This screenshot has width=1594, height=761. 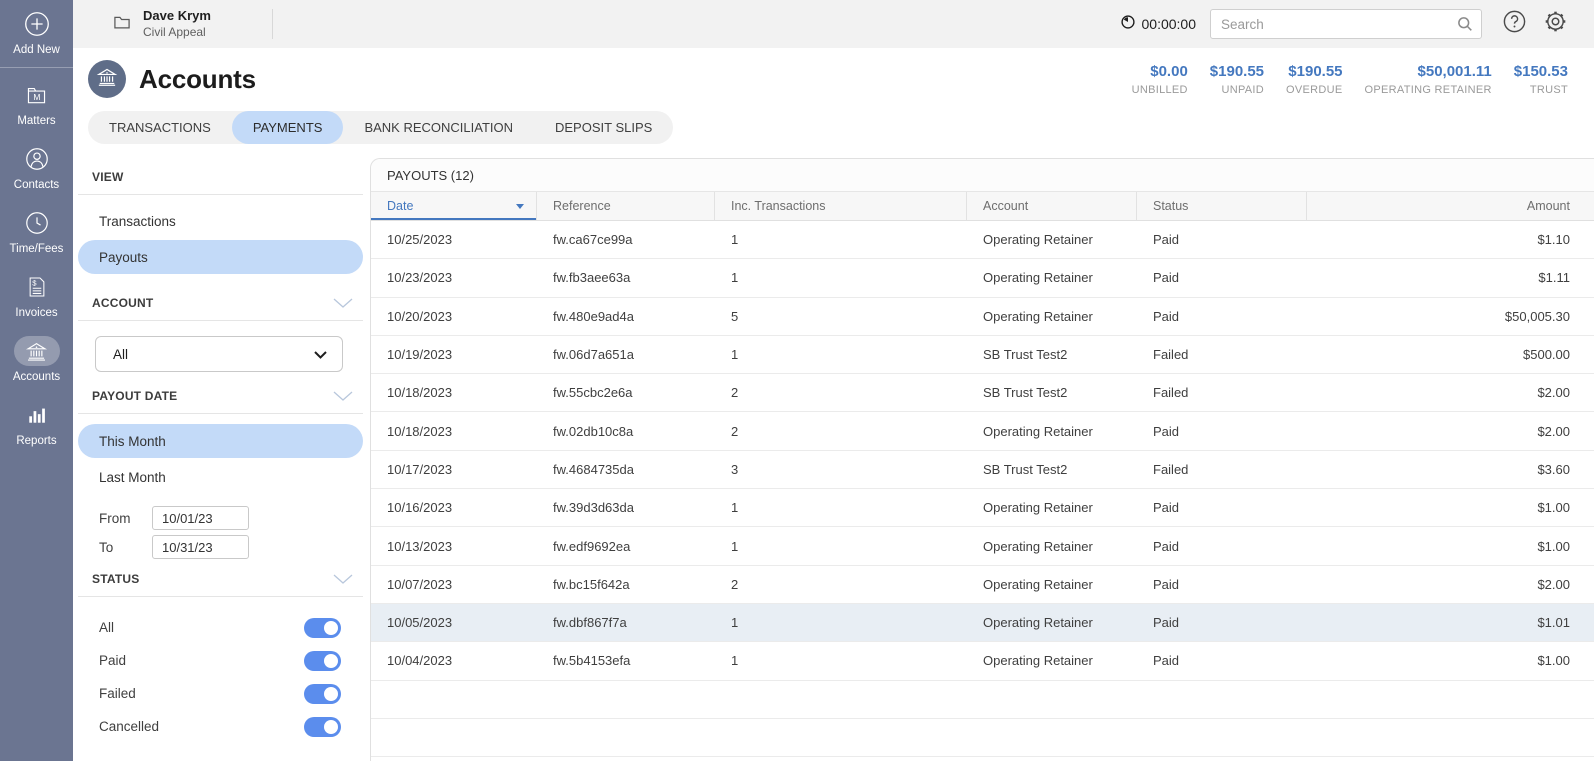 I want to click on sidebar-item-reports: Reports, so click(x=36, y=423).